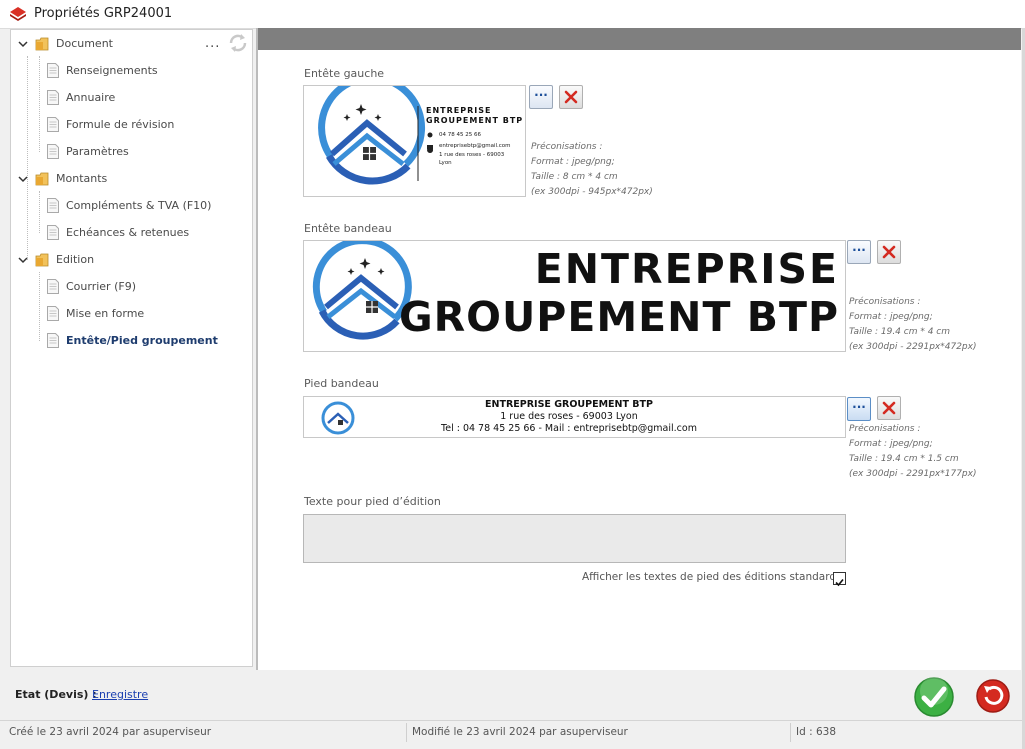 This screenshot has height=749, width=1025. I want to click on tree-item-complements-tva: Compléments & TVA (F10), so click(142, 208).